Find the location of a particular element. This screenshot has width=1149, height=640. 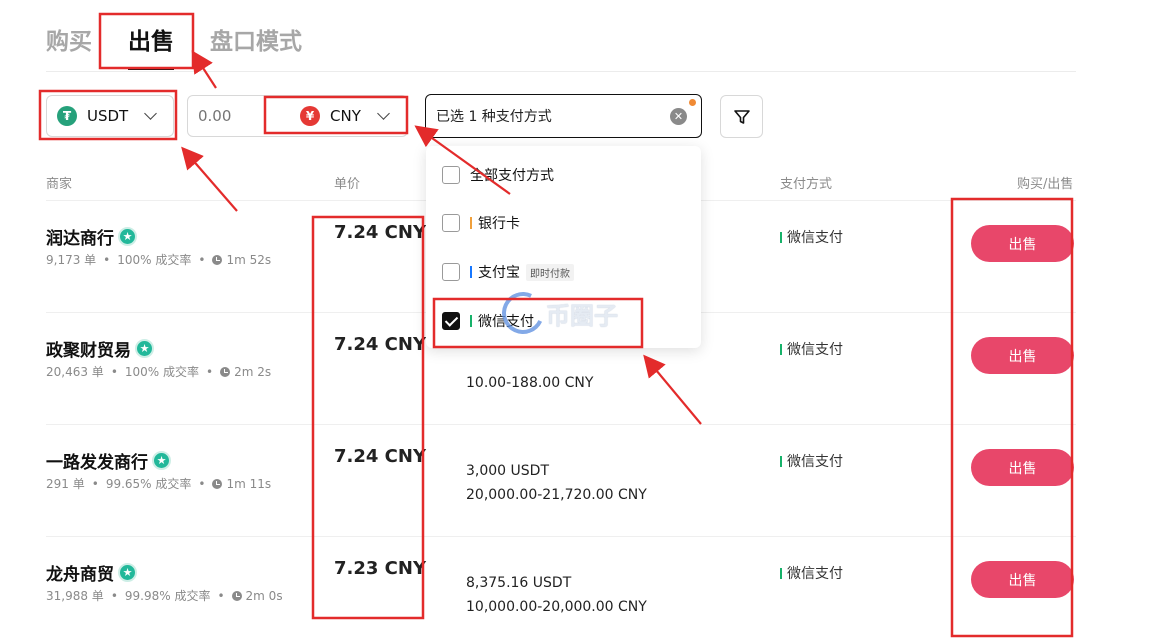

column-payment: 支付方式 is located at coordinates (806, 184).